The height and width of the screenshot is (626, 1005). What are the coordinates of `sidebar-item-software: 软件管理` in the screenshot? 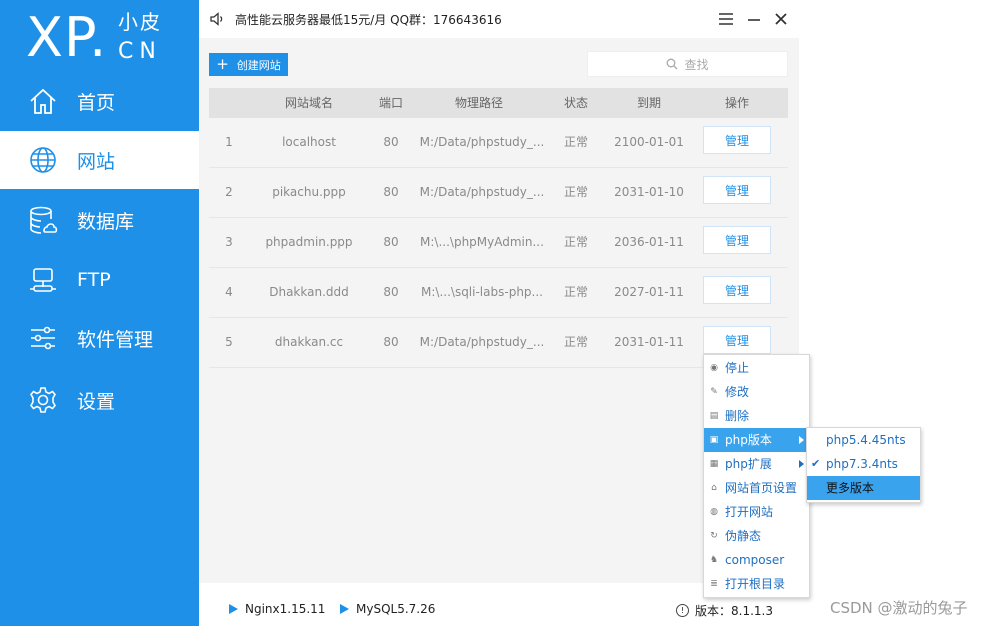 It's located at (99, 338).